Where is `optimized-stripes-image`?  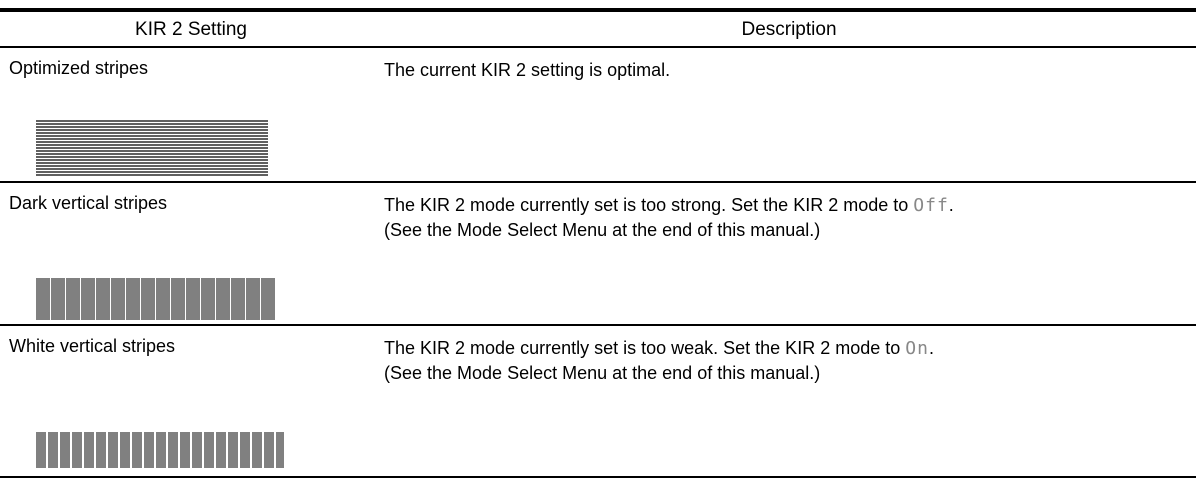 optimized-stripes-image is located at coordinates (152, 148).